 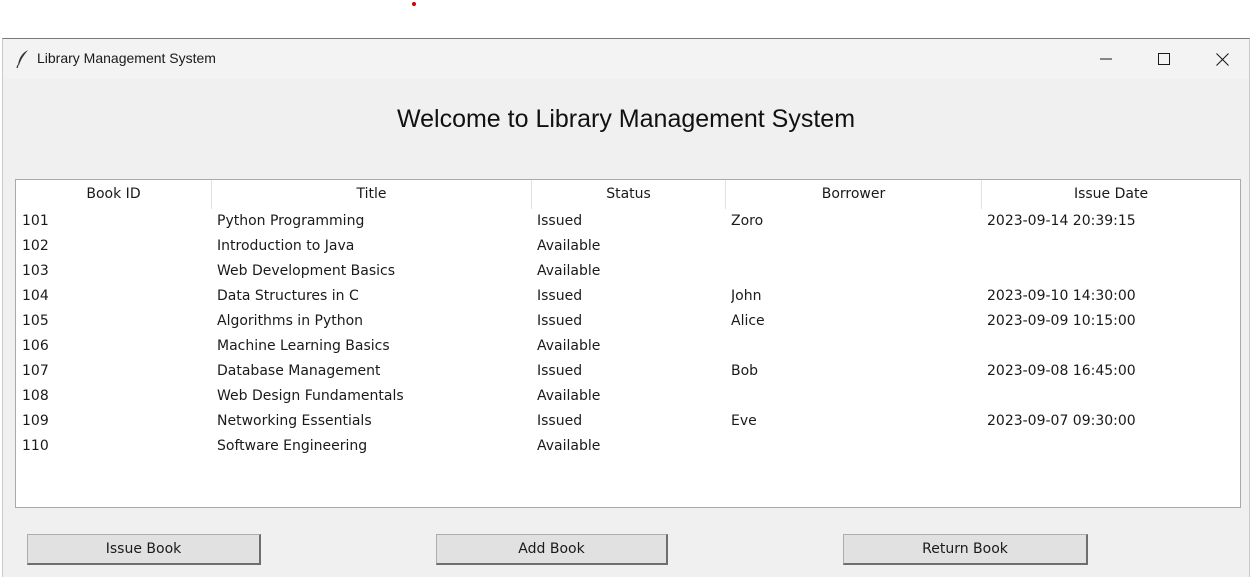 What do you see at coordinates (1061, 296) in the screenshot?
I see `cell-issue-date: 2023-09-10 14:30:00` at bounding box center [1061, 296].